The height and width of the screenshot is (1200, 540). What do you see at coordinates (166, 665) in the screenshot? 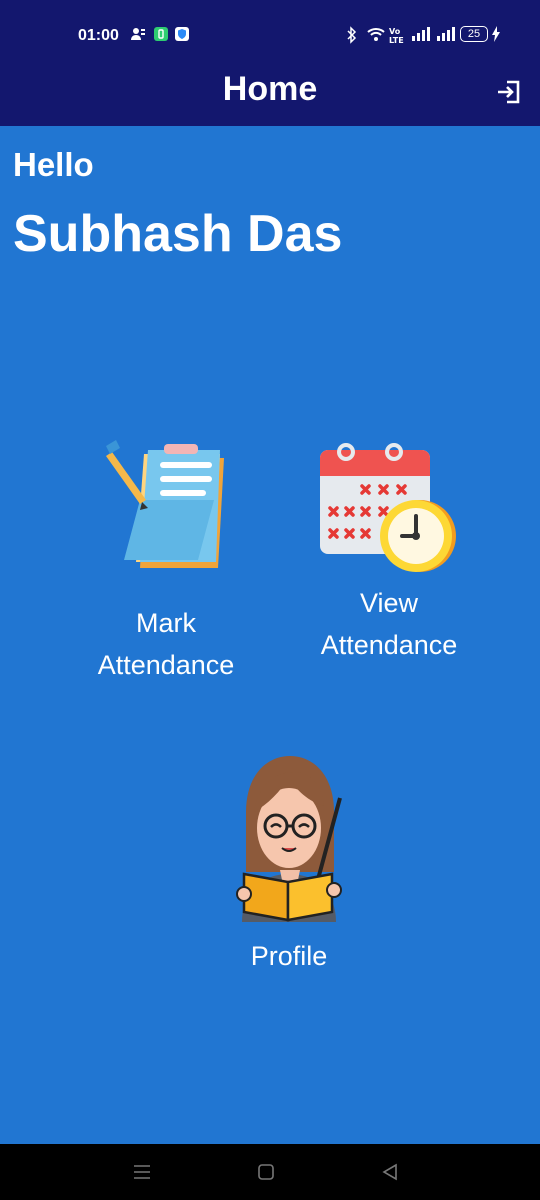
I see `mark-attendance-line2: Attendance` at bounding box center [166, 665].